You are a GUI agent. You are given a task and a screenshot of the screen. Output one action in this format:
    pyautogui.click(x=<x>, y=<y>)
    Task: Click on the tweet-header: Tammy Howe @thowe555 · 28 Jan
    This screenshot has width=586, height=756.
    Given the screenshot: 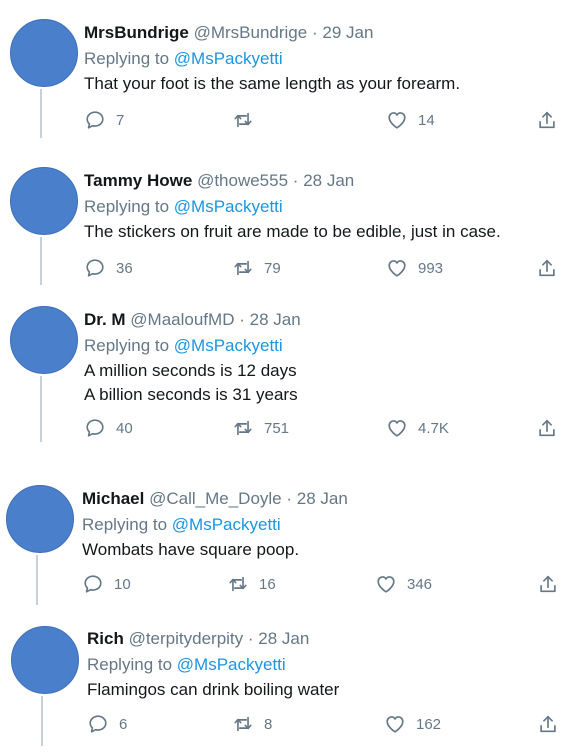 What is the action you would take?
    pyautogui.click(x=333, y=181)
    